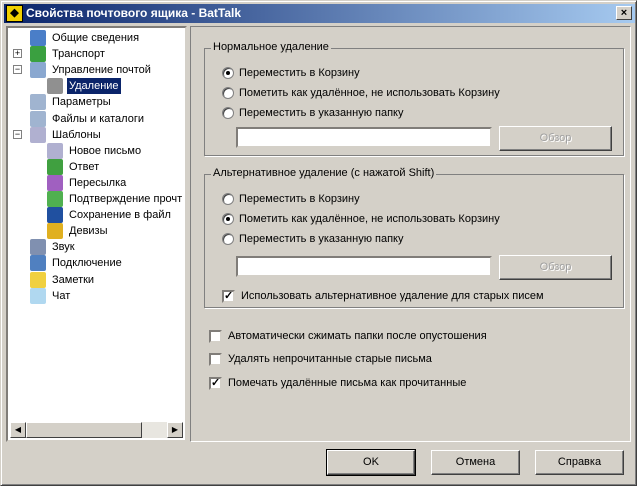 Image resolution: width=637 pixels, height=486 pixels. I want to click on tree-item-label: Удаление, so click(94, 86).